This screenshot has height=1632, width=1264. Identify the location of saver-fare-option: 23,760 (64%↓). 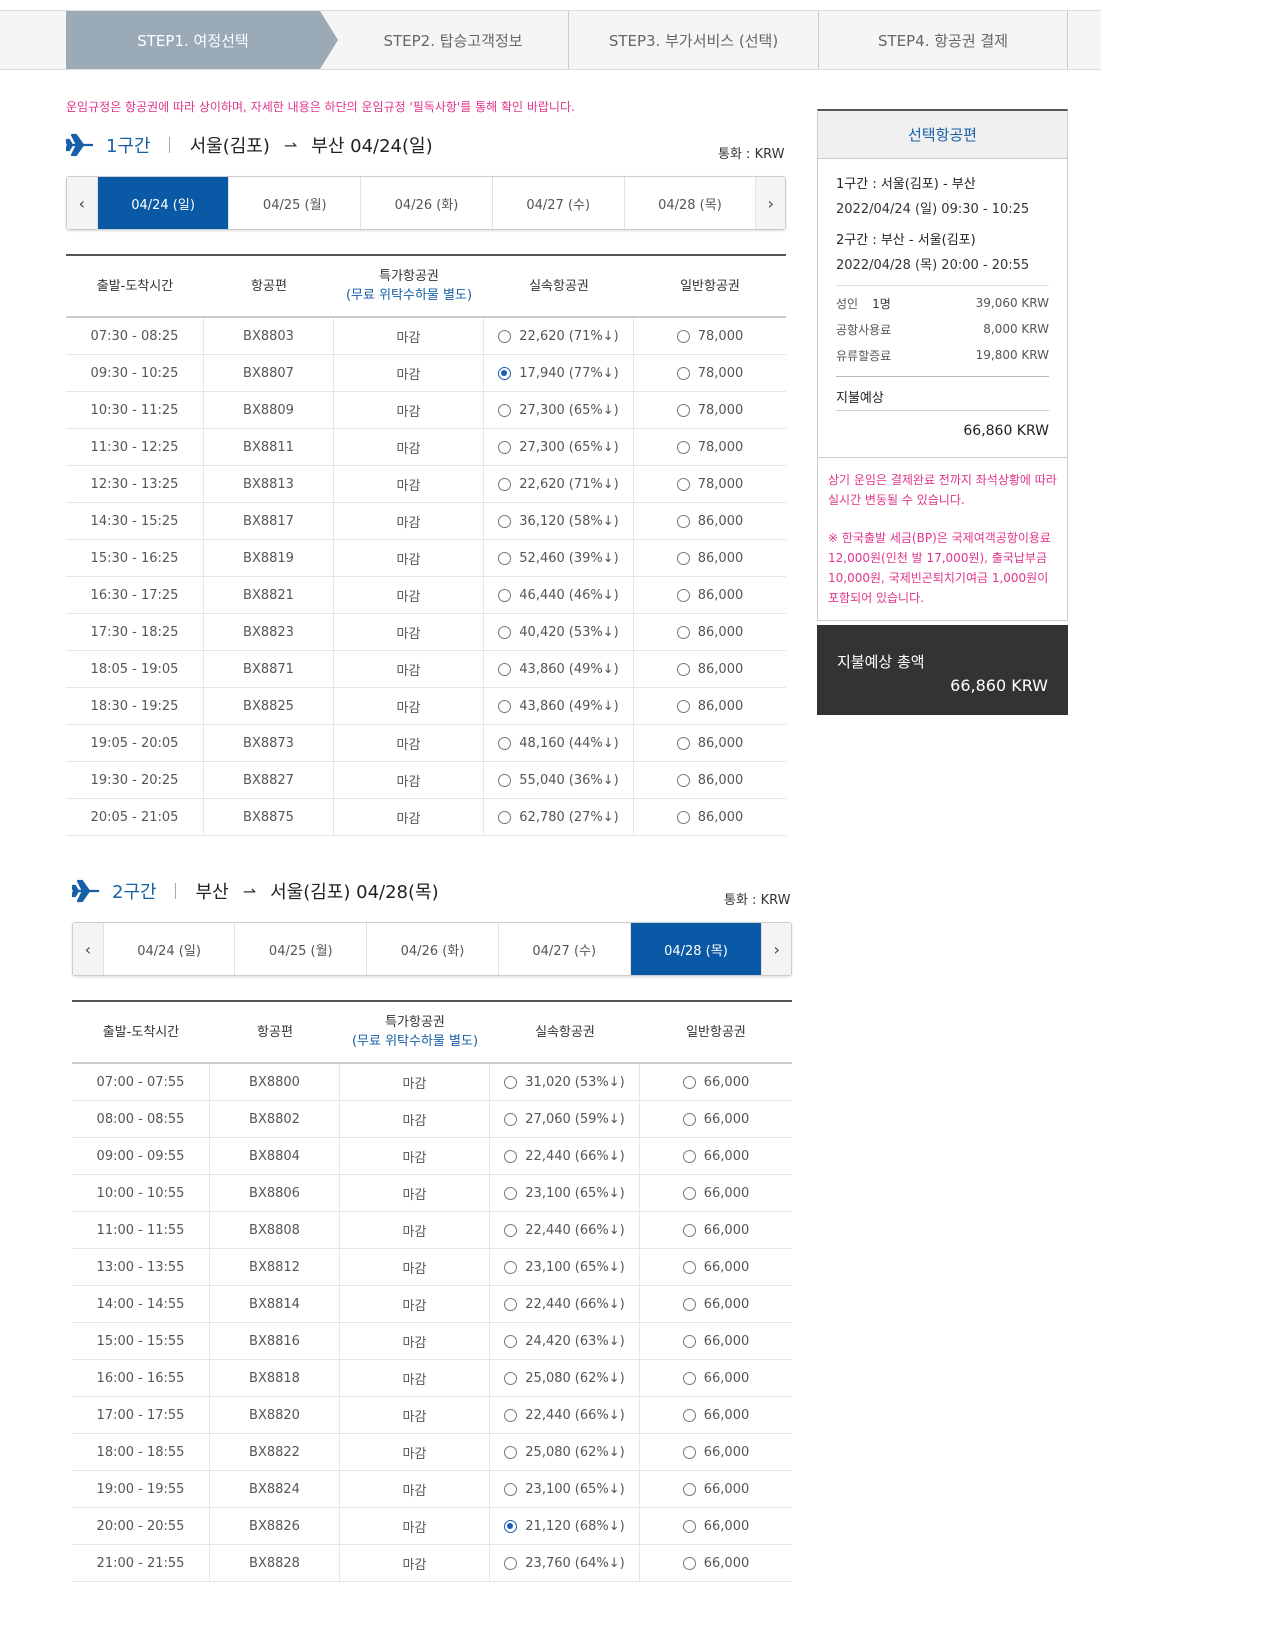
(564, 1563).